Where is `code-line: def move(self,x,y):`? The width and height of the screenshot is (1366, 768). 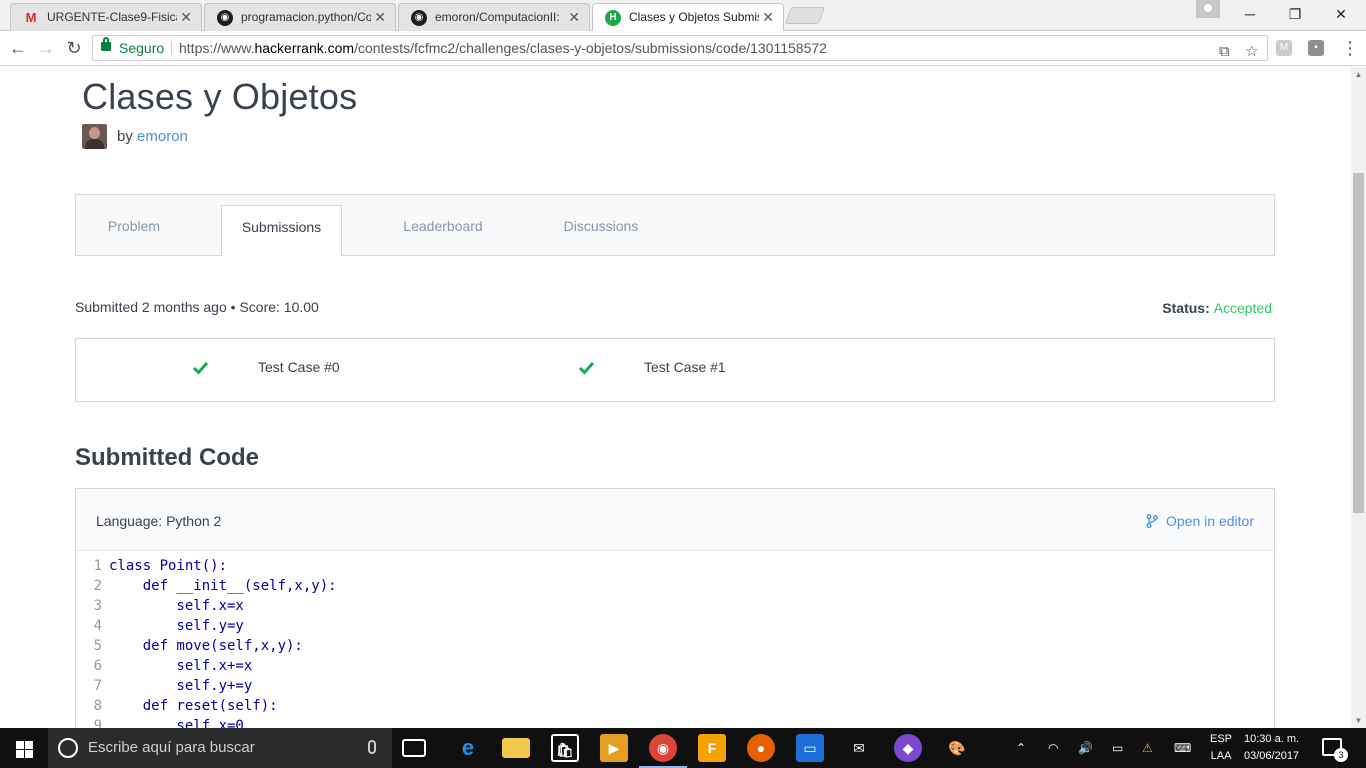 code-line: def move(self,x,y): is located at coordinates (206, 646).